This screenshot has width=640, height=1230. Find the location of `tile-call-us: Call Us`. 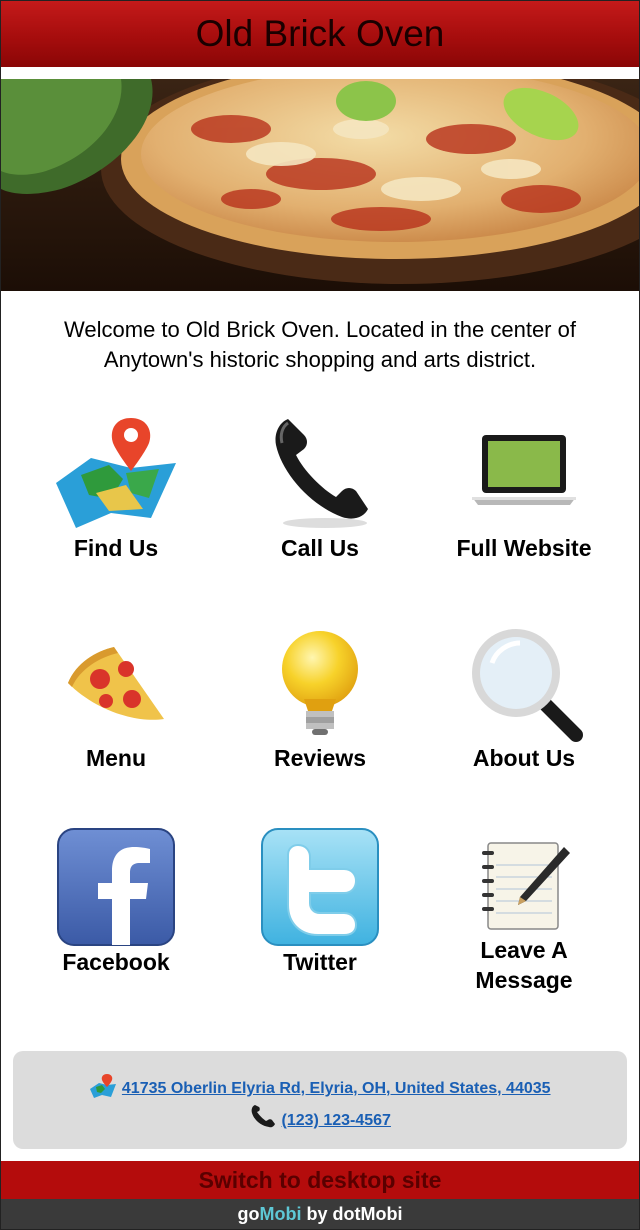

tile-call-us: Call Us is located at coordinates (320, 488).